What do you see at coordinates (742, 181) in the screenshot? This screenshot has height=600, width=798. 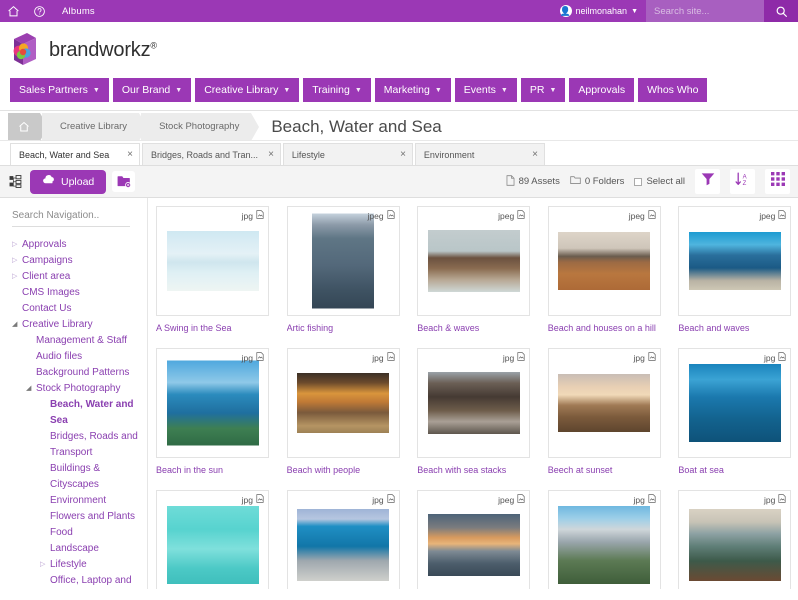 I see `sort-button: A Z` at bounding box center [742, 181].